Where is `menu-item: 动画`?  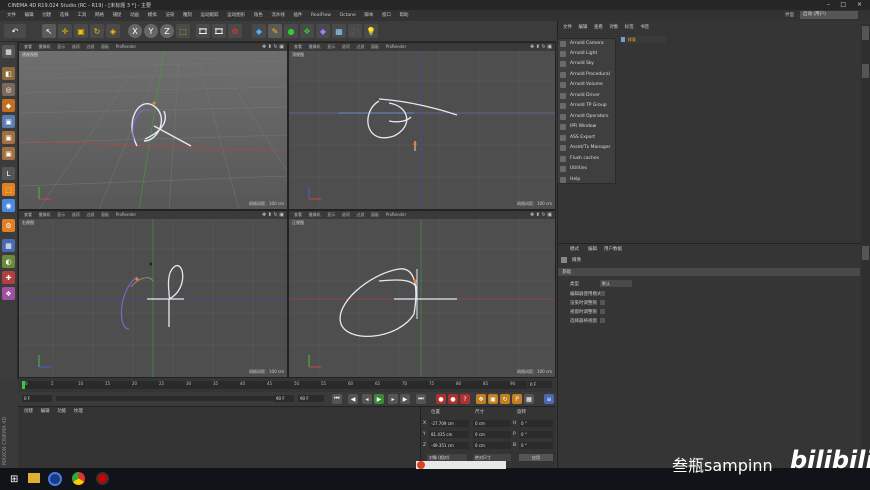 menu-item: 动画 is located at coordinates (134, 15).